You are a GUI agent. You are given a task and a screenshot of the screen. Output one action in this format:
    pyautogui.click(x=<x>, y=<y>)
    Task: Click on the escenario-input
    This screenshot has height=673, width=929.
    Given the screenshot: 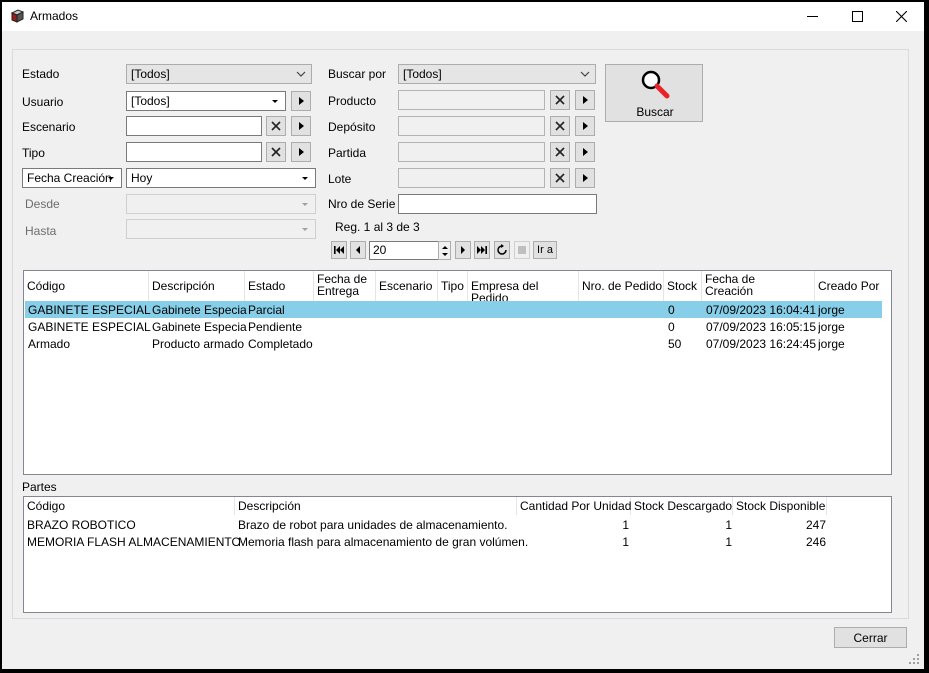 What is the action you would take?
    pyautogui.click(x=194, y=126)
    